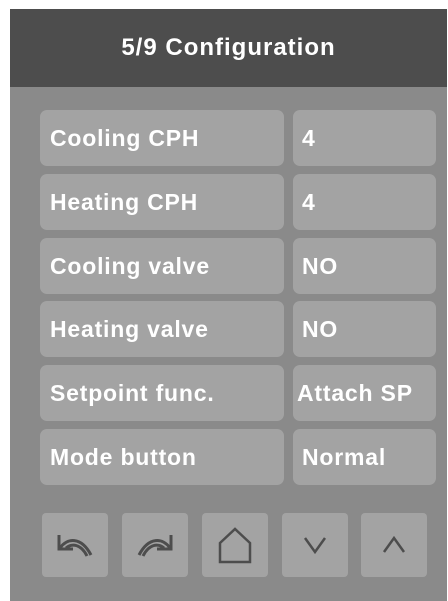 The width and height of the screenshot is (448, 601). I want to click on setting-label: Heating valve, so click(162, 329).